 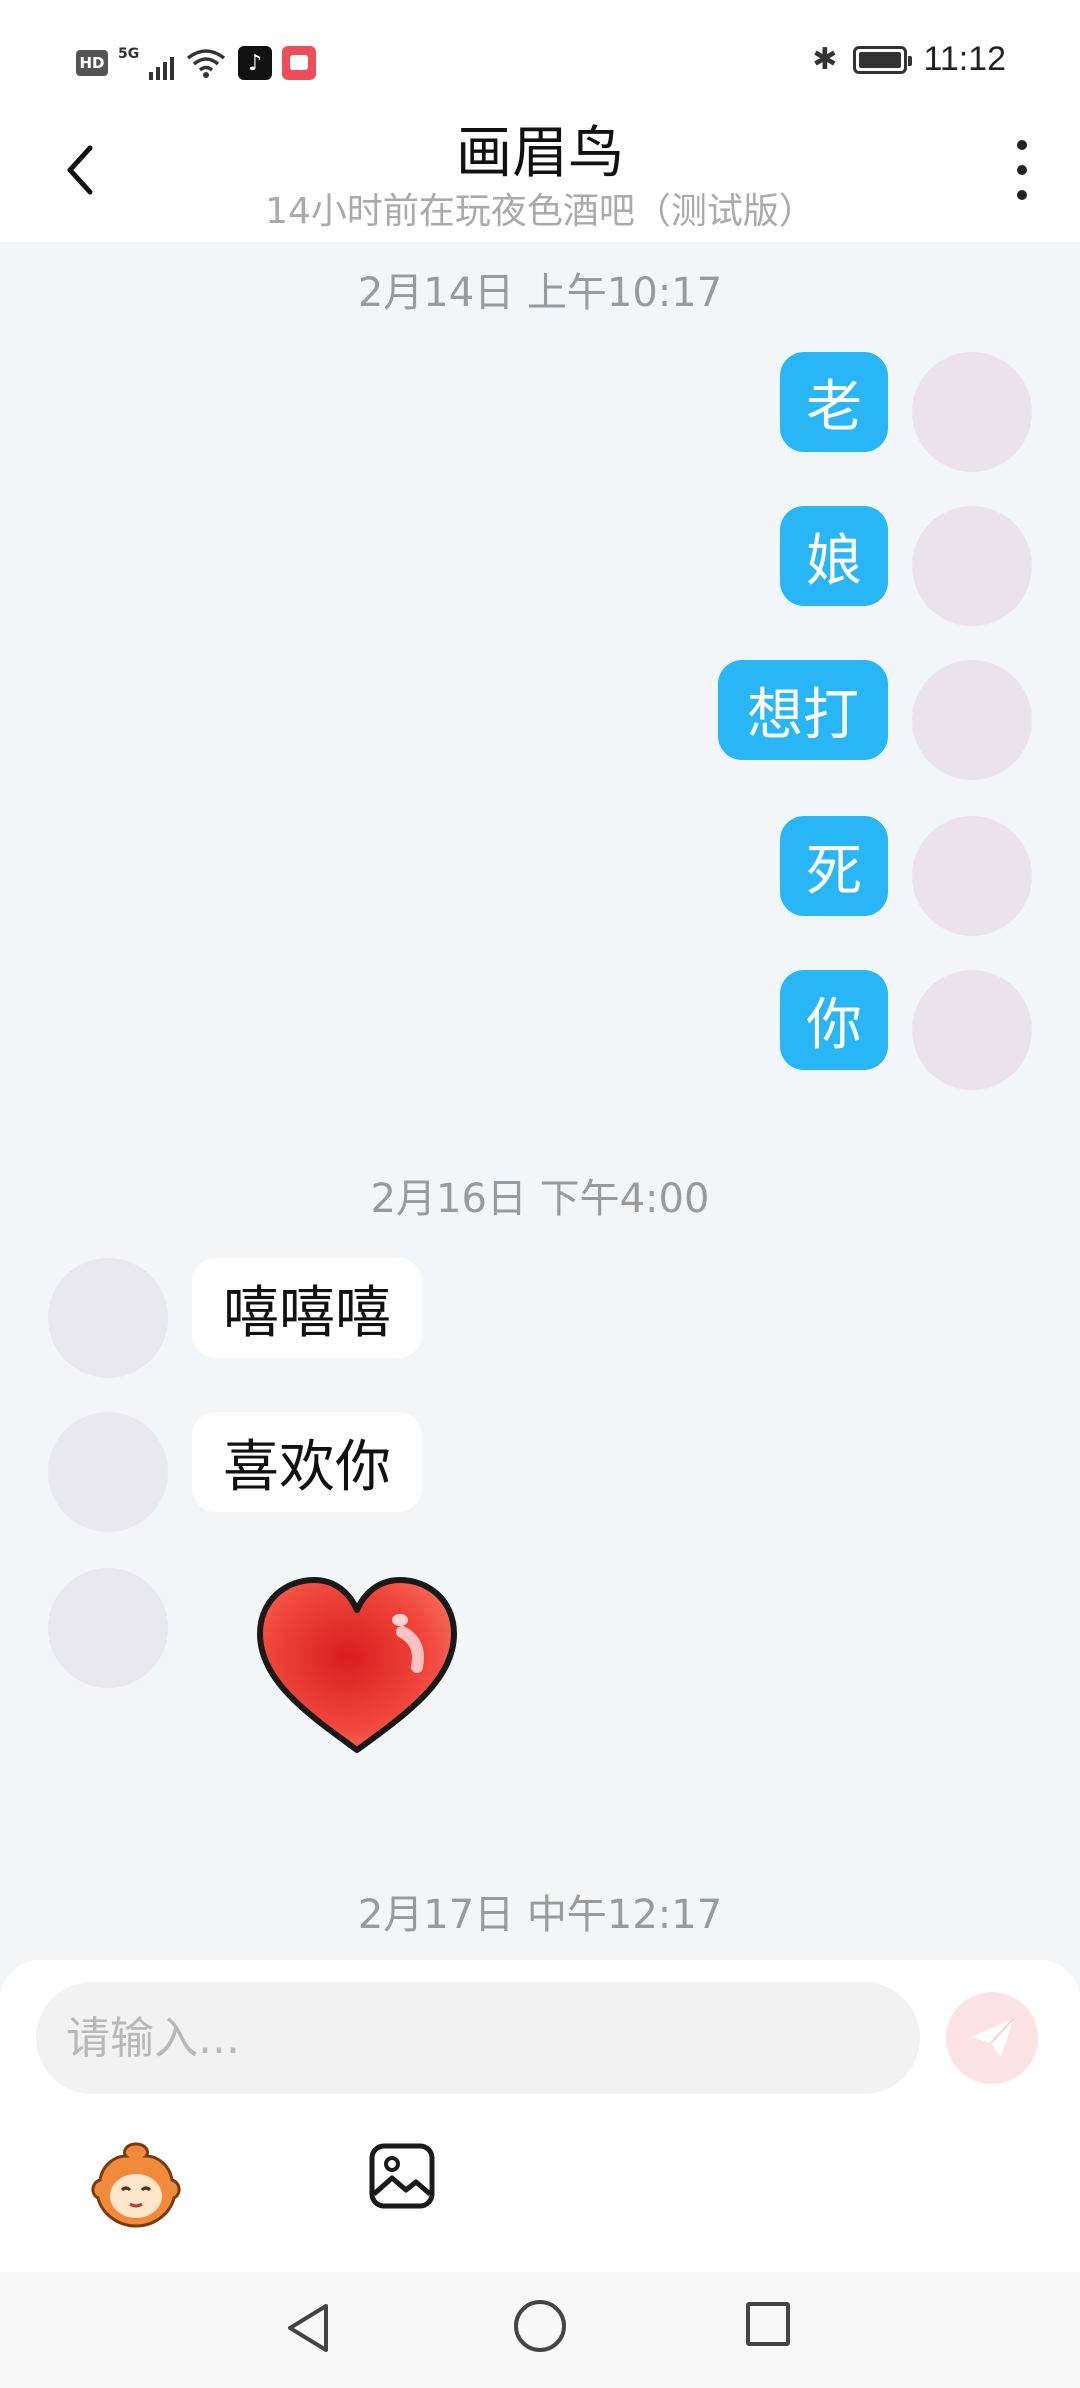 What do you see at coordinates (540, 1199) in the screenshot?
I see `timestamp: 2月16日 下午4:00` at bounding box center [540, 1199].